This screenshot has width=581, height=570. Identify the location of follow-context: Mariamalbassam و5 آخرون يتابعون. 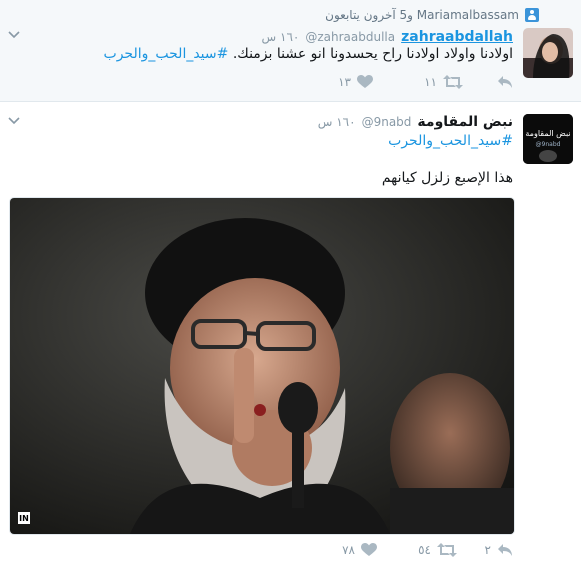
(432, 15).